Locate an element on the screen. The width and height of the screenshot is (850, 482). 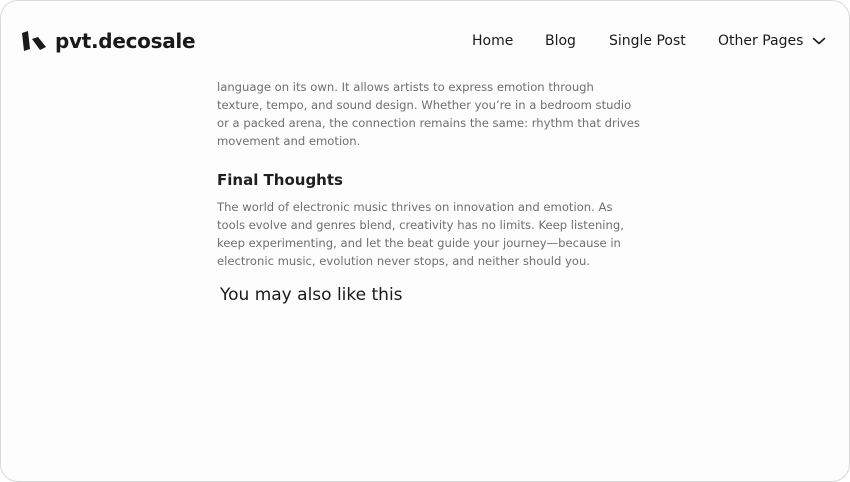
paragraph-line: movement and emotion. is located at coordinates (289, 141).